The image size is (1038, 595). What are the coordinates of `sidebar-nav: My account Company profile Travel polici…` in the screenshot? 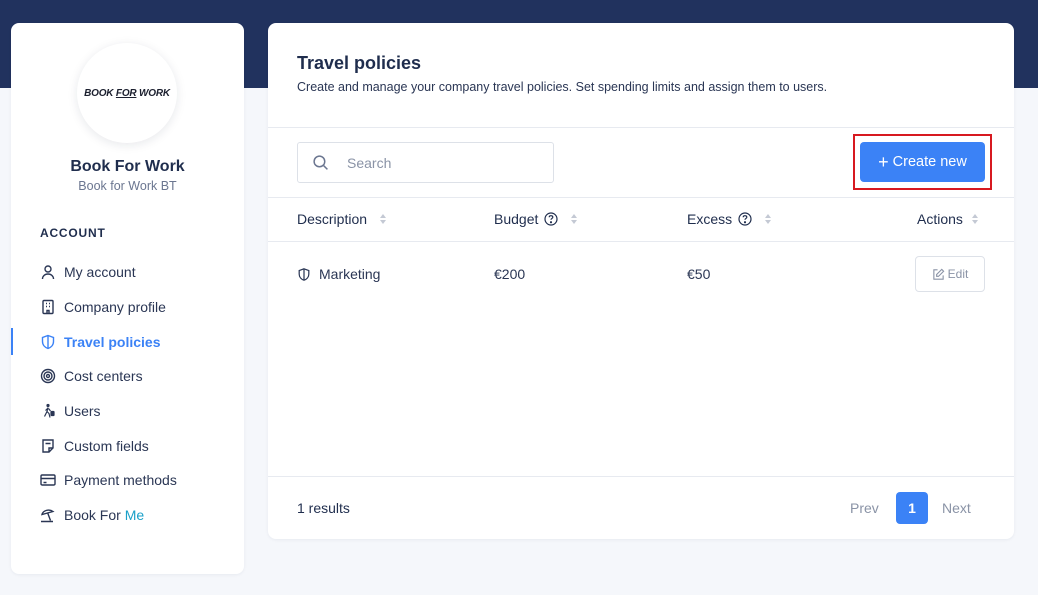 It's located at (127, 394).